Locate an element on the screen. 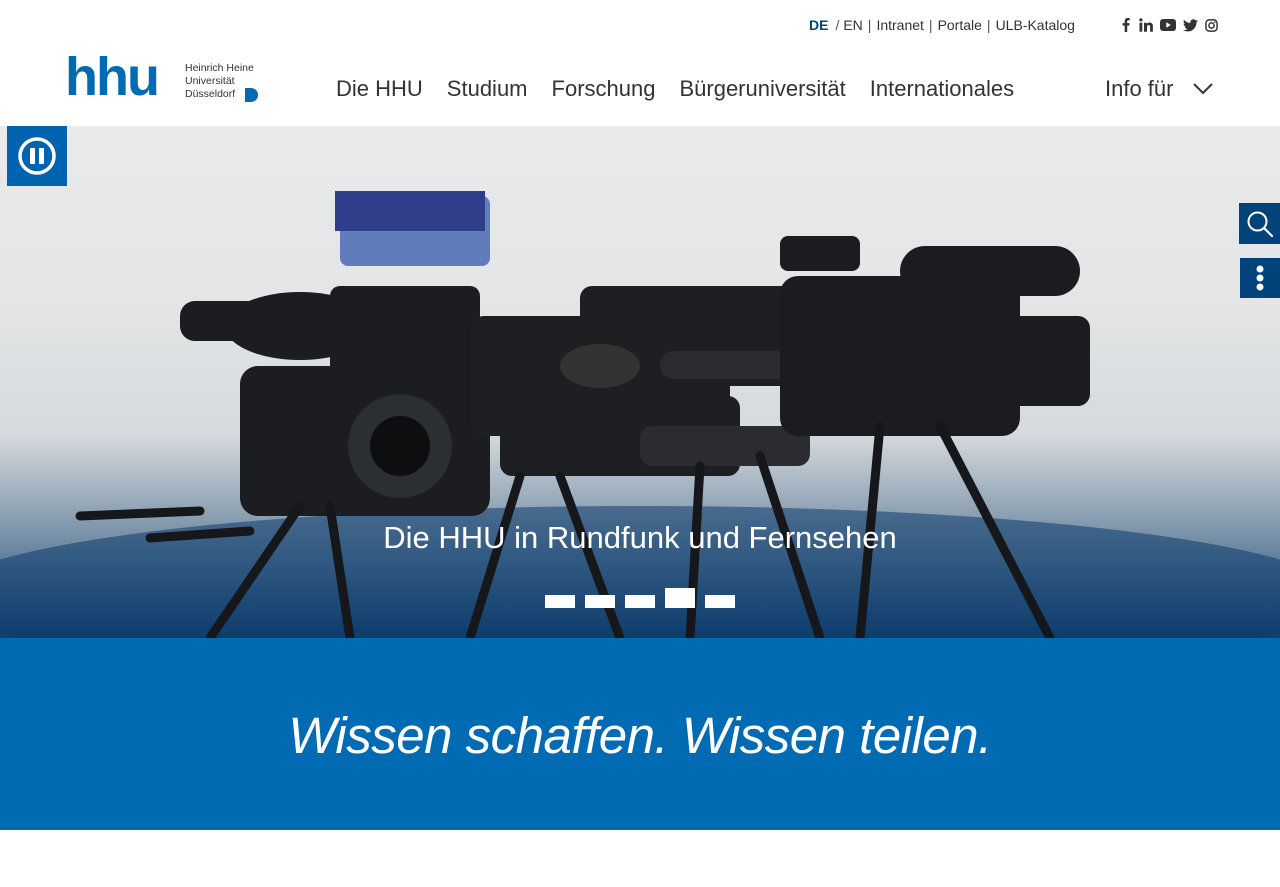  facebook-icon is located at coordinates (1126, 25).